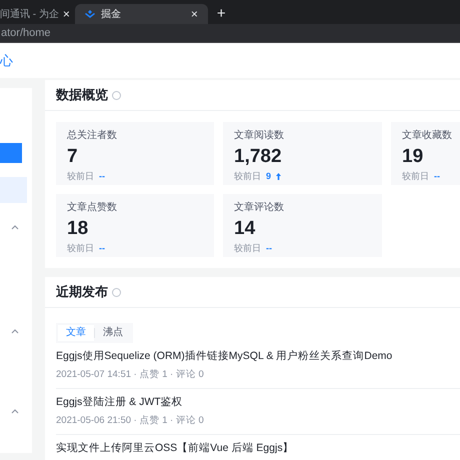  What do you see at coordinates (258, 402) in the screenshot?
I see `article-title: Eggjs登陆注册 & JWT鉴权` at bounding box center [258, 402].